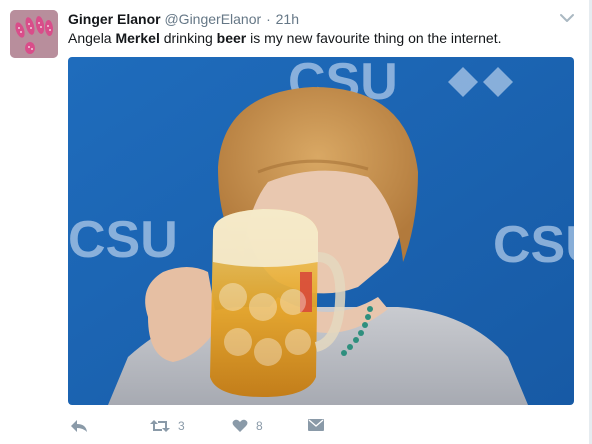 This screenshot has width=592, height=444. I want to click on avatar, so click(34, 34).